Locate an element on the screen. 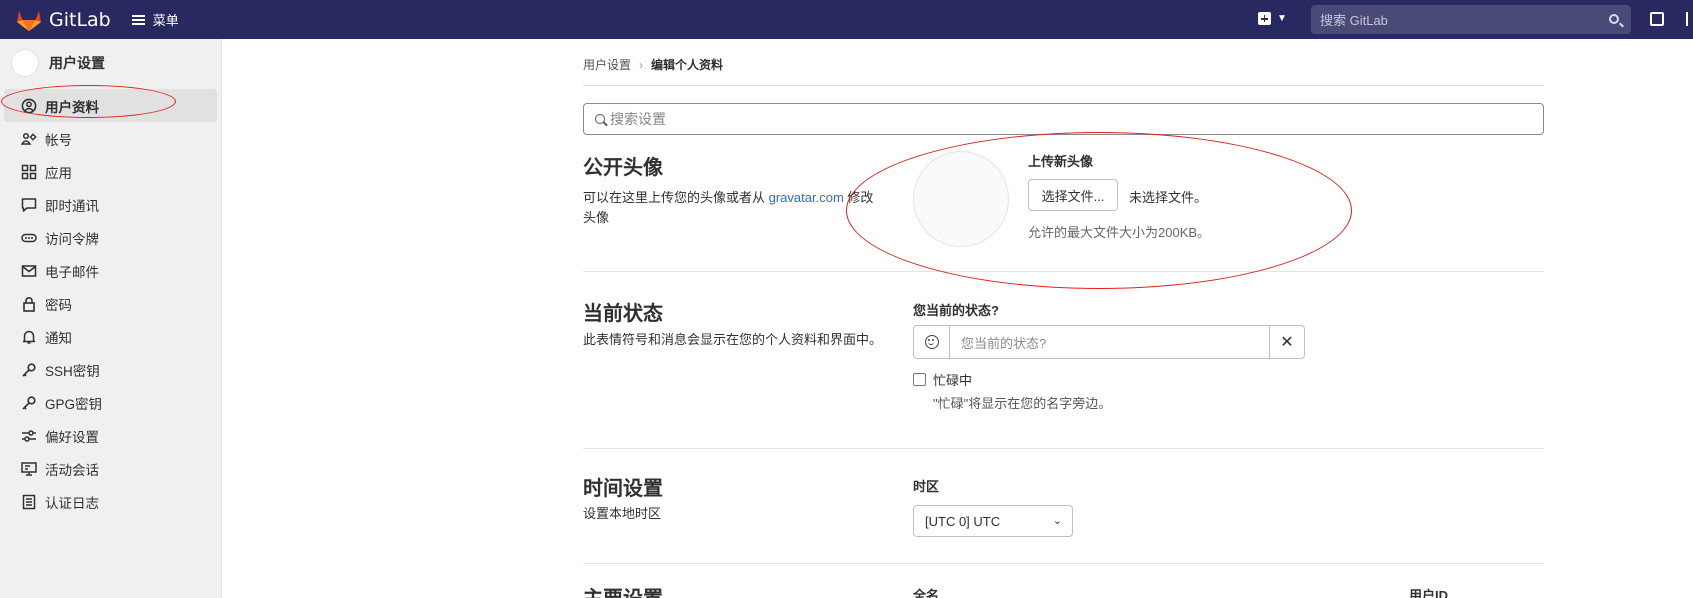  sidebar-header: 用户设置 is located at coordinates (110, 63).